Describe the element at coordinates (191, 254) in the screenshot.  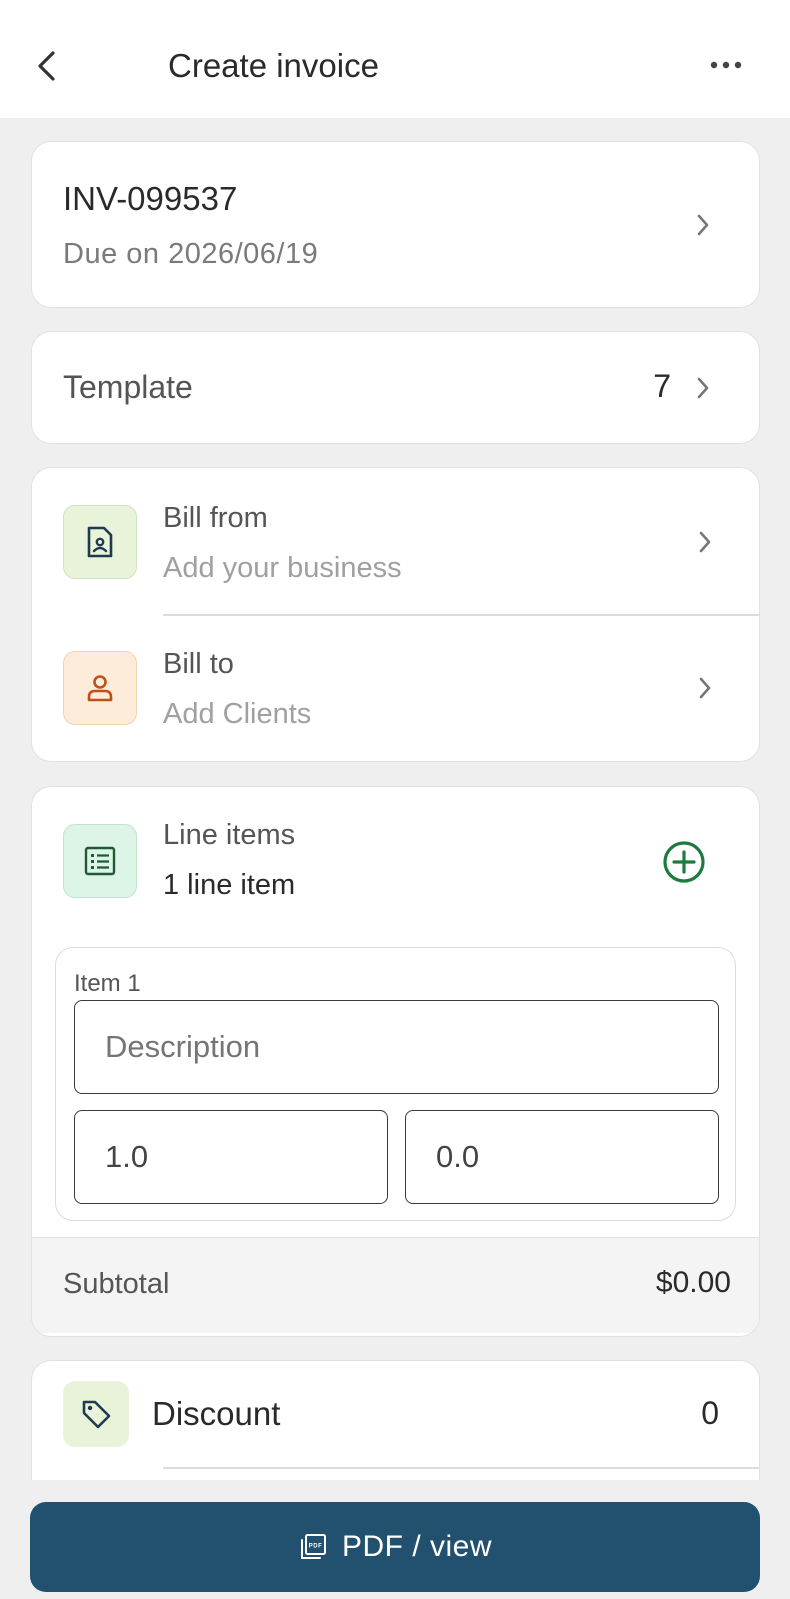
I see `invoice-due-date: Due on 2026/06/19` at that location.